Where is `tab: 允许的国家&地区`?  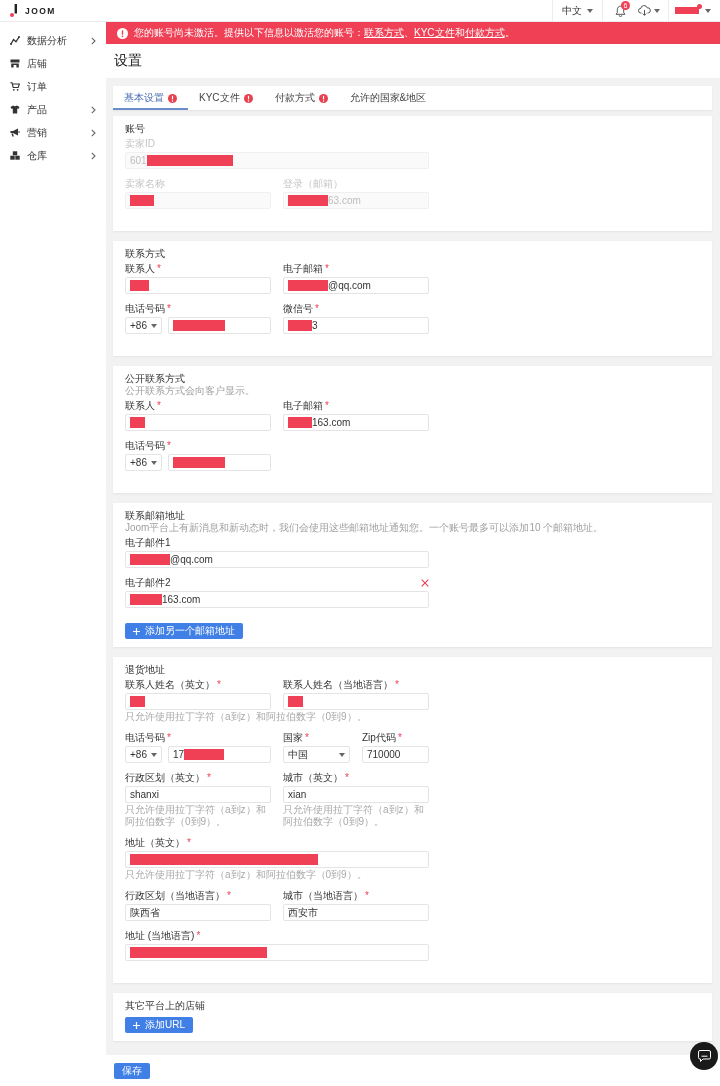 tab: 允许的国家&地区 is located at coordinates (388, 98).